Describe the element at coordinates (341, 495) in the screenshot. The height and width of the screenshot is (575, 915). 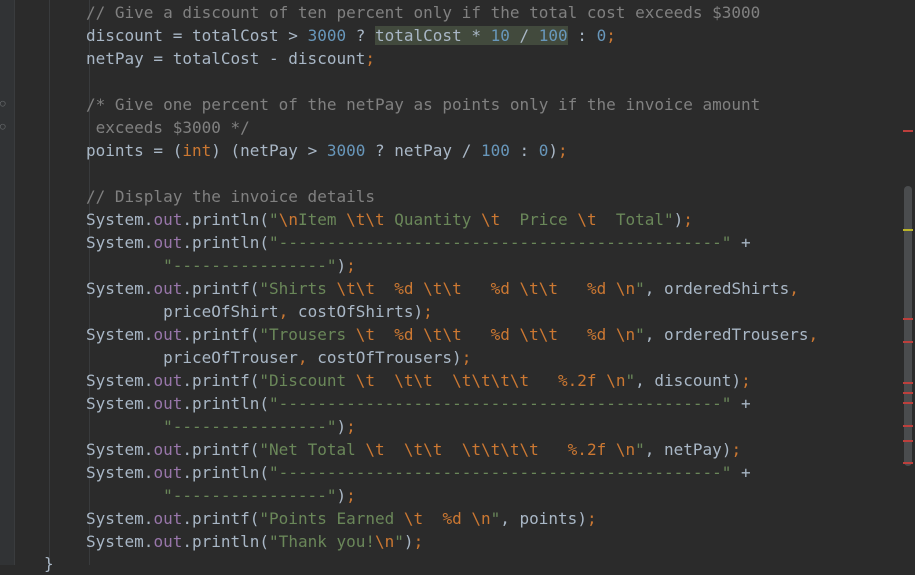
I see `code-token: )` at that location.